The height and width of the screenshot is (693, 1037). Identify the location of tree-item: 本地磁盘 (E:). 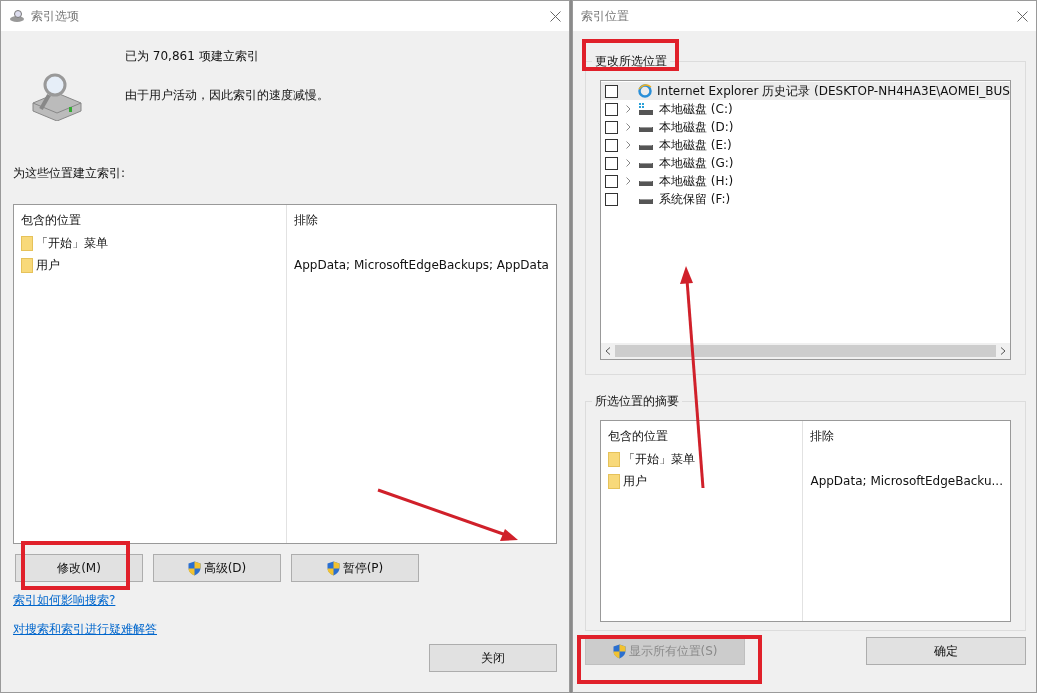
(695, 145).